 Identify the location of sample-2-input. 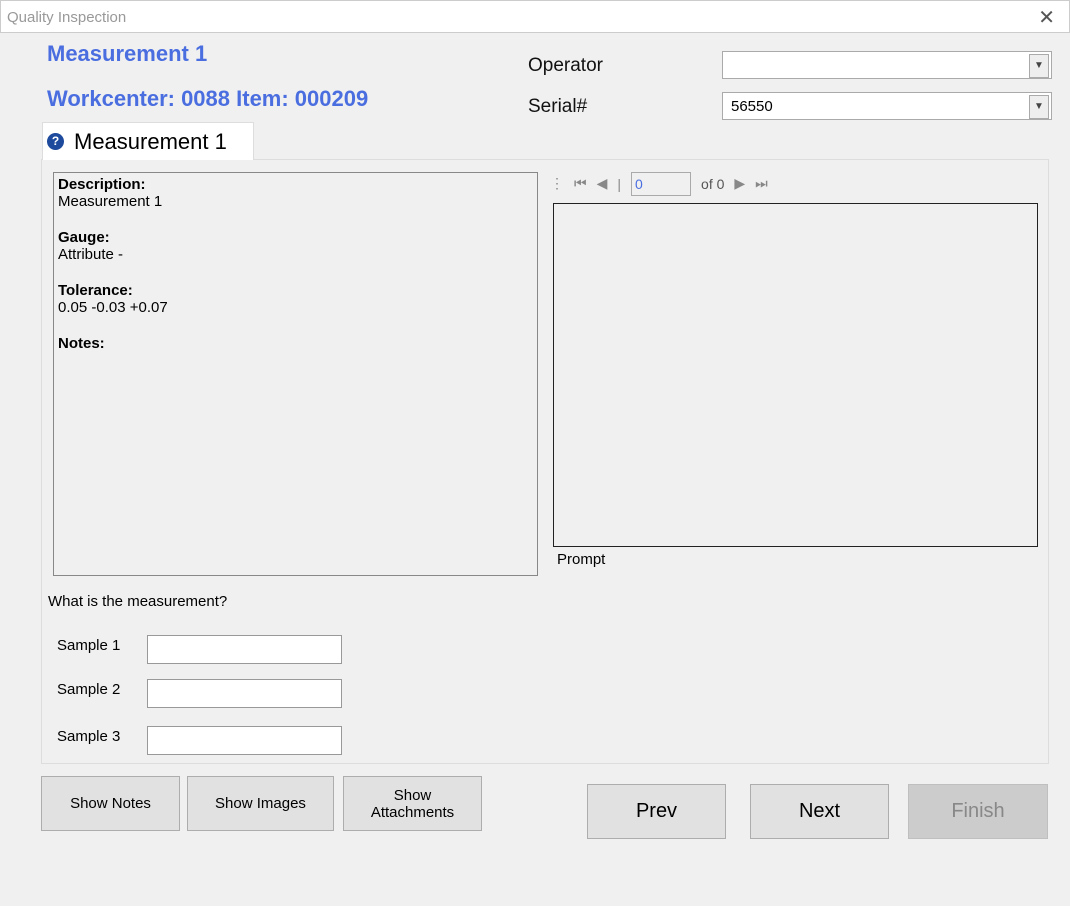
(244, 693).